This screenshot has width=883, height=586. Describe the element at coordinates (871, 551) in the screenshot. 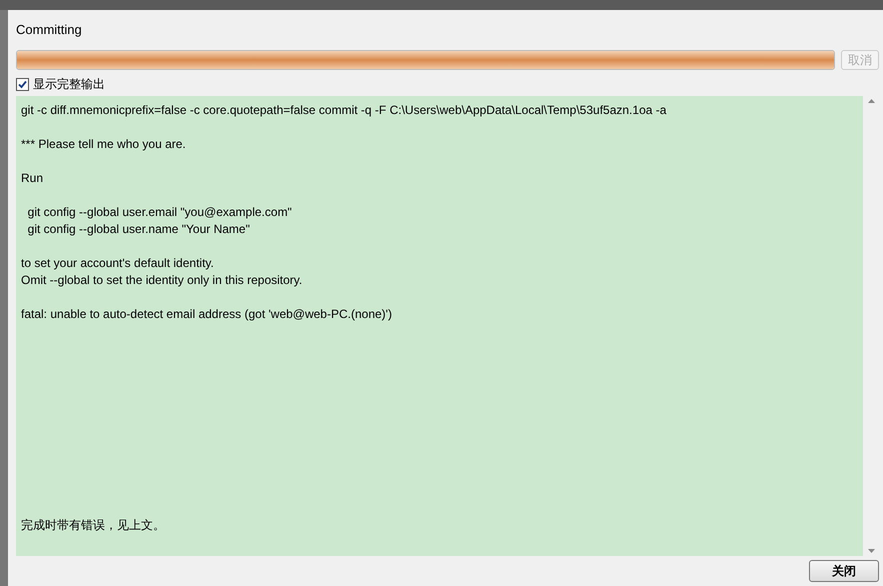

I see `scroll-down-icon` at that location.